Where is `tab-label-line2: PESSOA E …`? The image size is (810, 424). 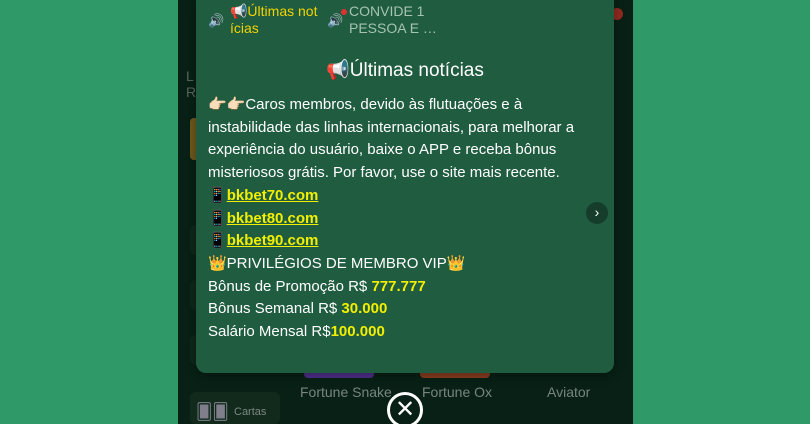
tab-label-line2: PESSOA E … is located at coordinates (393, 28).